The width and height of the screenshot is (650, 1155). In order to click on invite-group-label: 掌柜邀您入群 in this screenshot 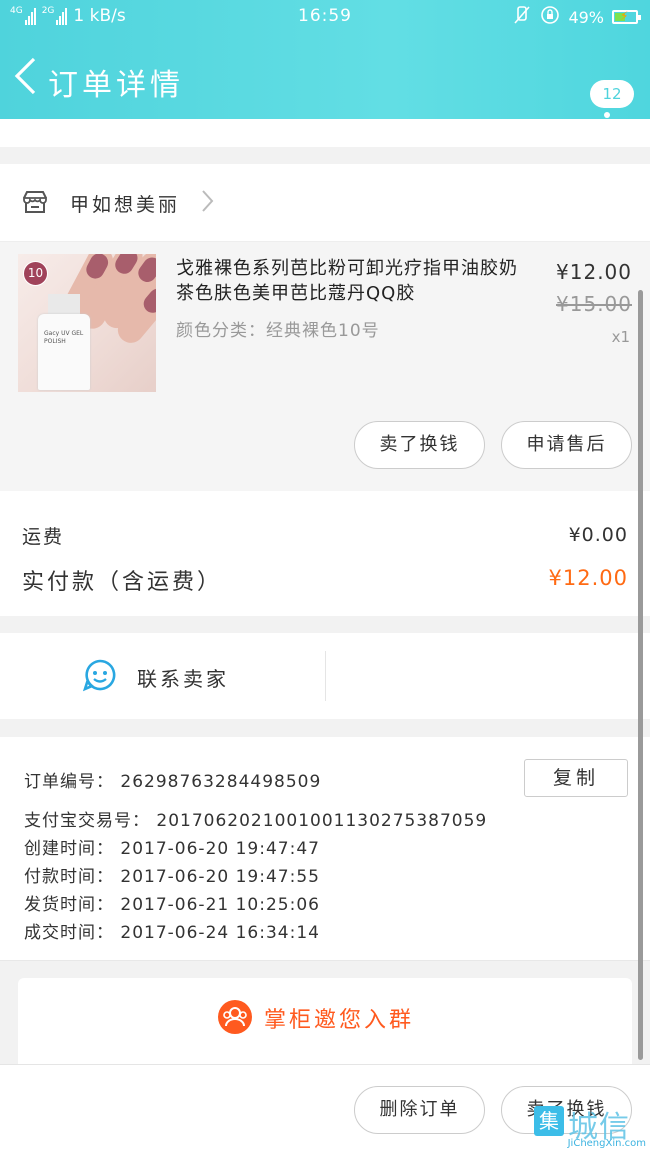, I will do `click(339, 1018)`.